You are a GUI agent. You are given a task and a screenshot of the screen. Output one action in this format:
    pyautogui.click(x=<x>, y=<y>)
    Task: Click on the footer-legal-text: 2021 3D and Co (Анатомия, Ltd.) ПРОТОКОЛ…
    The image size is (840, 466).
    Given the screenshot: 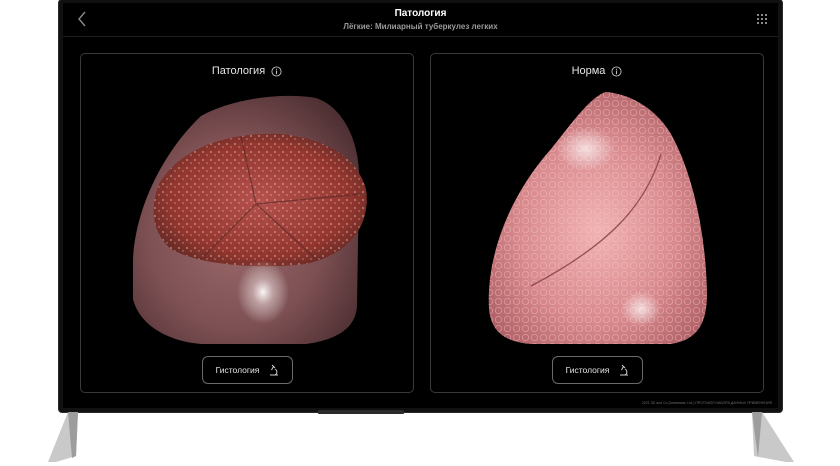 What is the action you would take?
    pyautogui.click(x=706, y=403)
    